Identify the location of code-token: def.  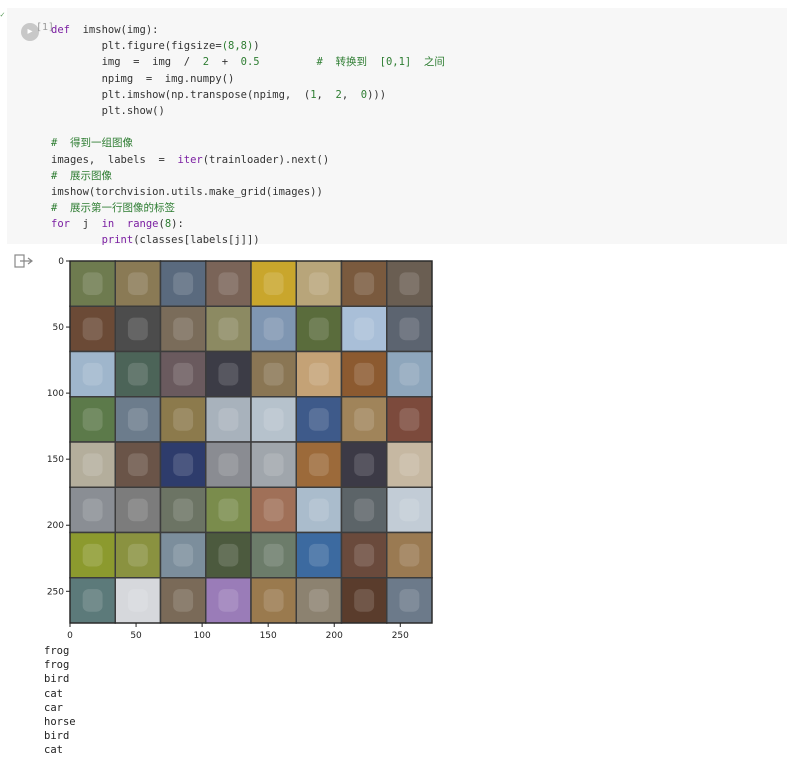
(60, 30).